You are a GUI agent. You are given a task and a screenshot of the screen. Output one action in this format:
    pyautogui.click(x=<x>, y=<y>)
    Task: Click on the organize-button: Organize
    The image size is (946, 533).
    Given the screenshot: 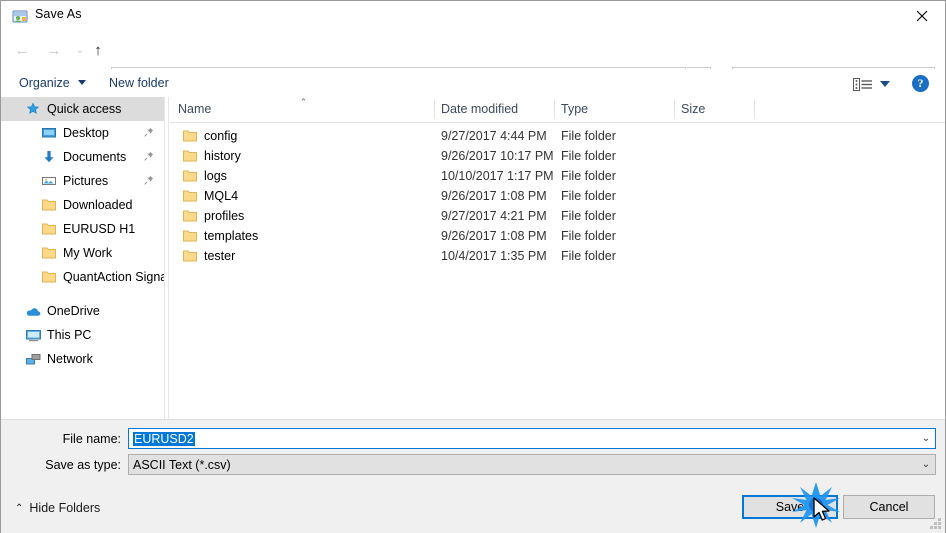 What is the action you would take?
    pyautogui.click(x=44, y=83)
    